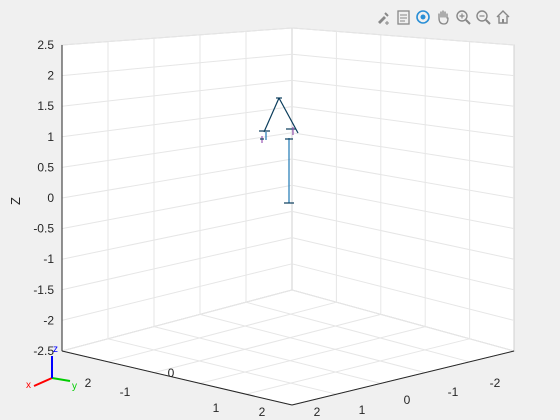  I want to click on x-tick-label: 1, so click(216, 408).